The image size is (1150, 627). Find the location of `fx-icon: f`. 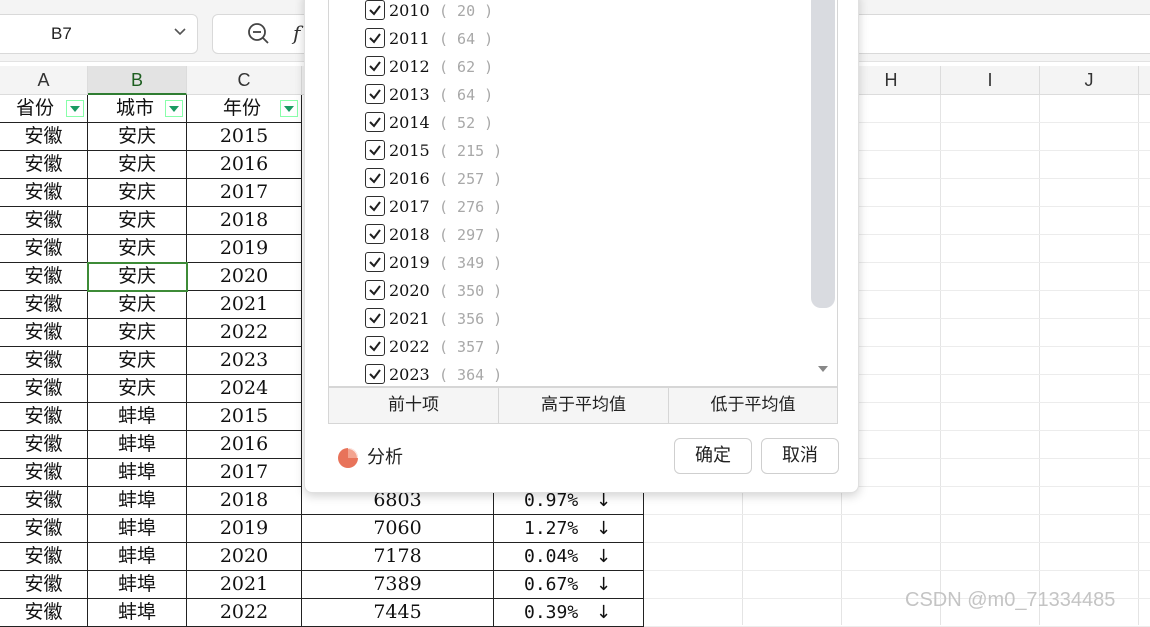

fx-icon: f is located at coordinates (296, 33).